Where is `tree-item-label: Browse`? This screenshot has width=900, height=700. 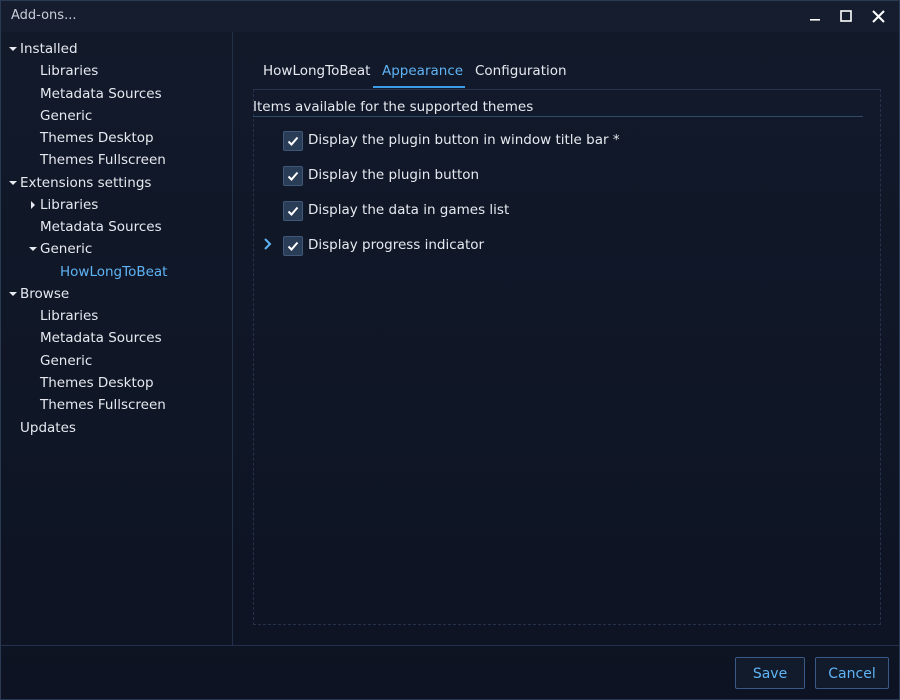
tree-item-label: Browse is located at coordinates (45, 294).